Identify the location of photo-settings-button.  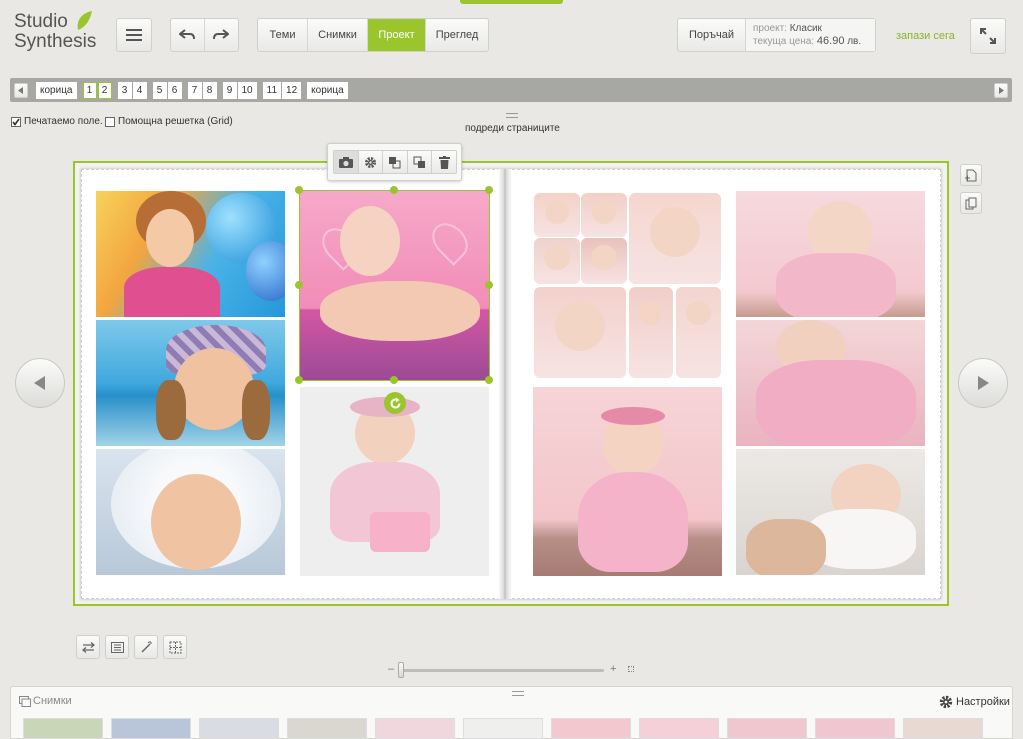
(371, 162).